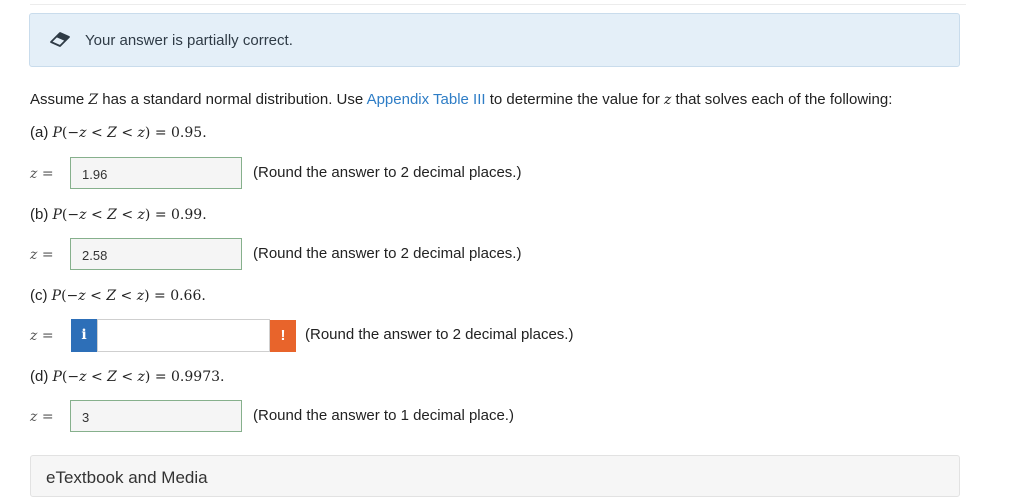 The image size is (1024, 497). What do you see at coordinates (60, 39) in the screenshot?
I see `eraser-icon` at bounding box center [60, 39].